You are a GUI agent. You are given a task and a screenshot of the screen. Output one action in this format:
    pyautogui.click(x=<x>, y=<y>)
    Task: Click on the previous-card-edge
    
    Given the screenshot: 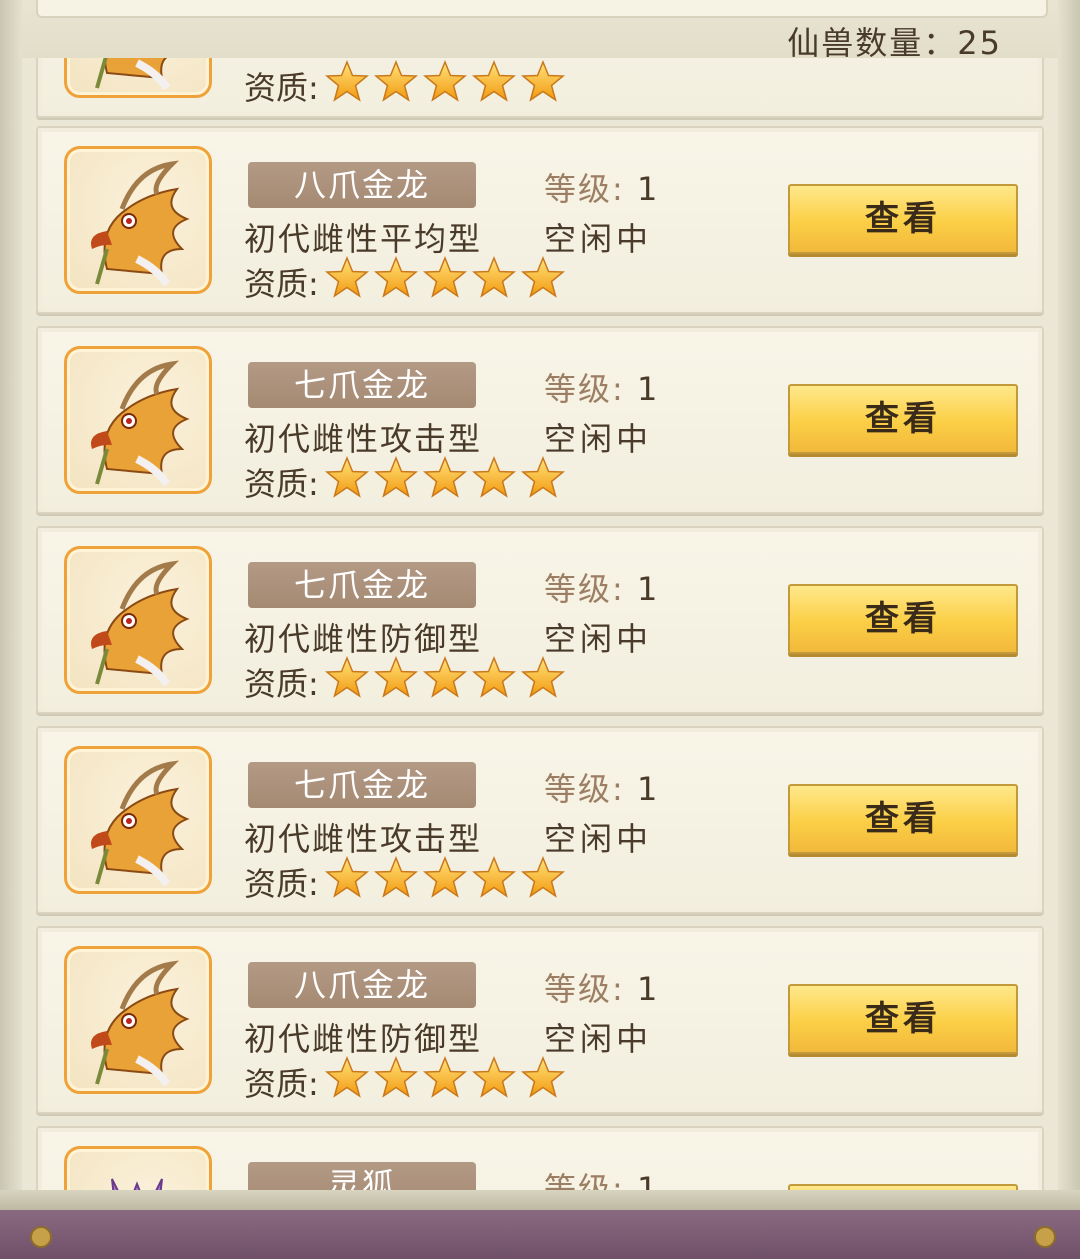 What is the action you would take?
    pyautogui.click(x=542, y=9)
    